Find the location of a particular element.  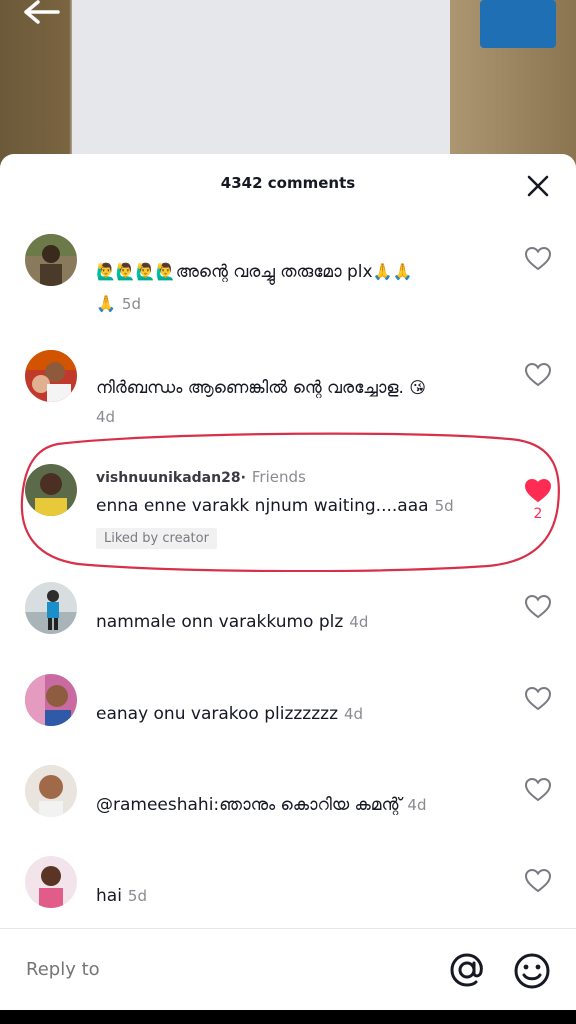

paper-sheet-image is located at coordinates (261, 87).